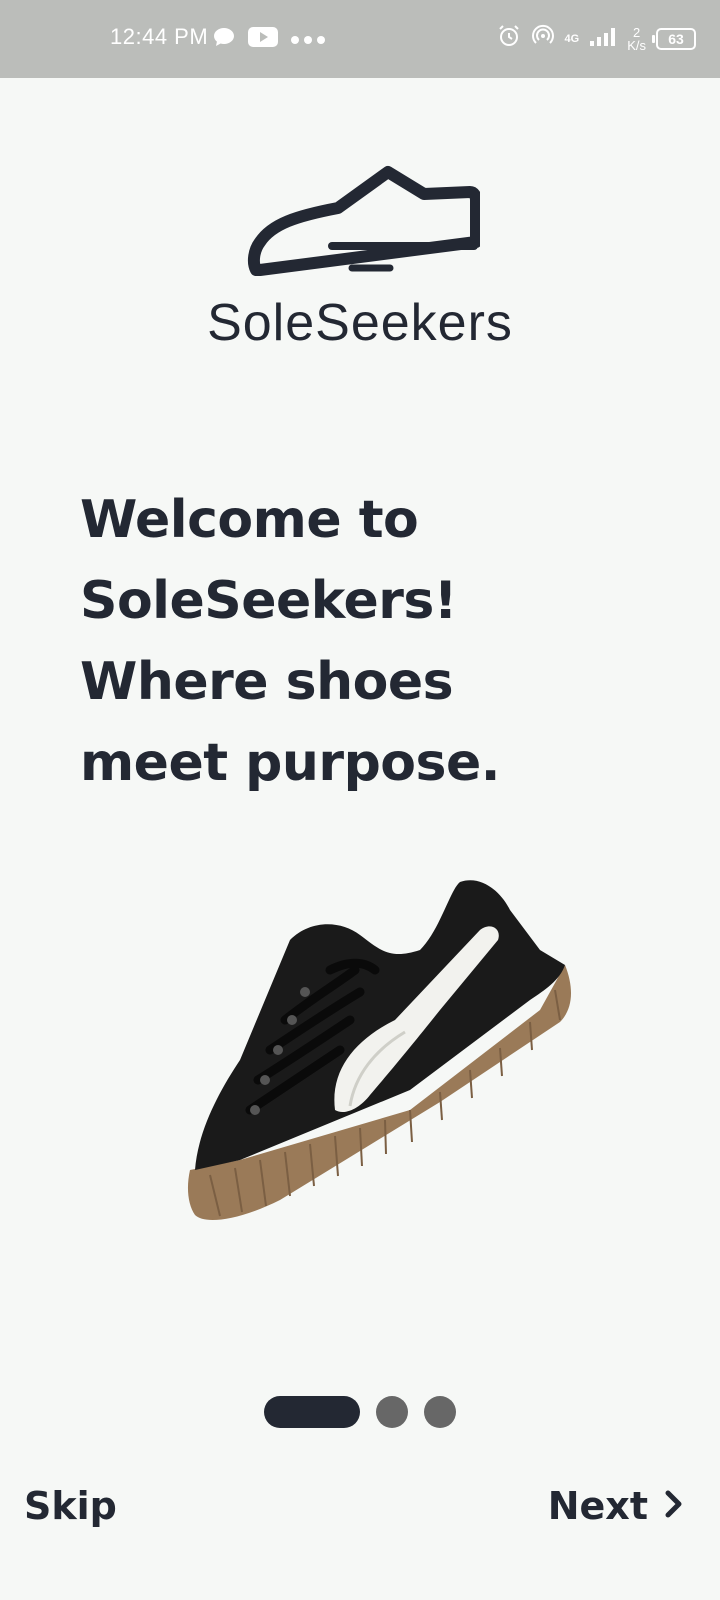 The width and height of the screenshot is (720, 1600). Describe the element at coordinates (263, 39) in the screenshot. I see `video-play-icon` at that location.